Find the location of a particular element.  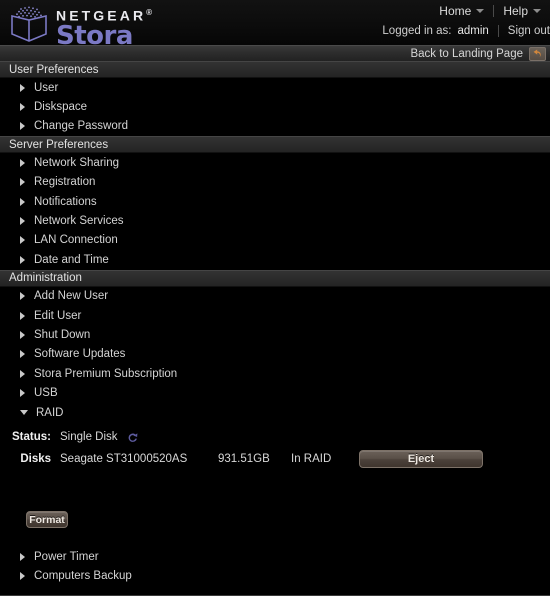

logged-in-label: Logged in as: is located at coordinates (417, 31).